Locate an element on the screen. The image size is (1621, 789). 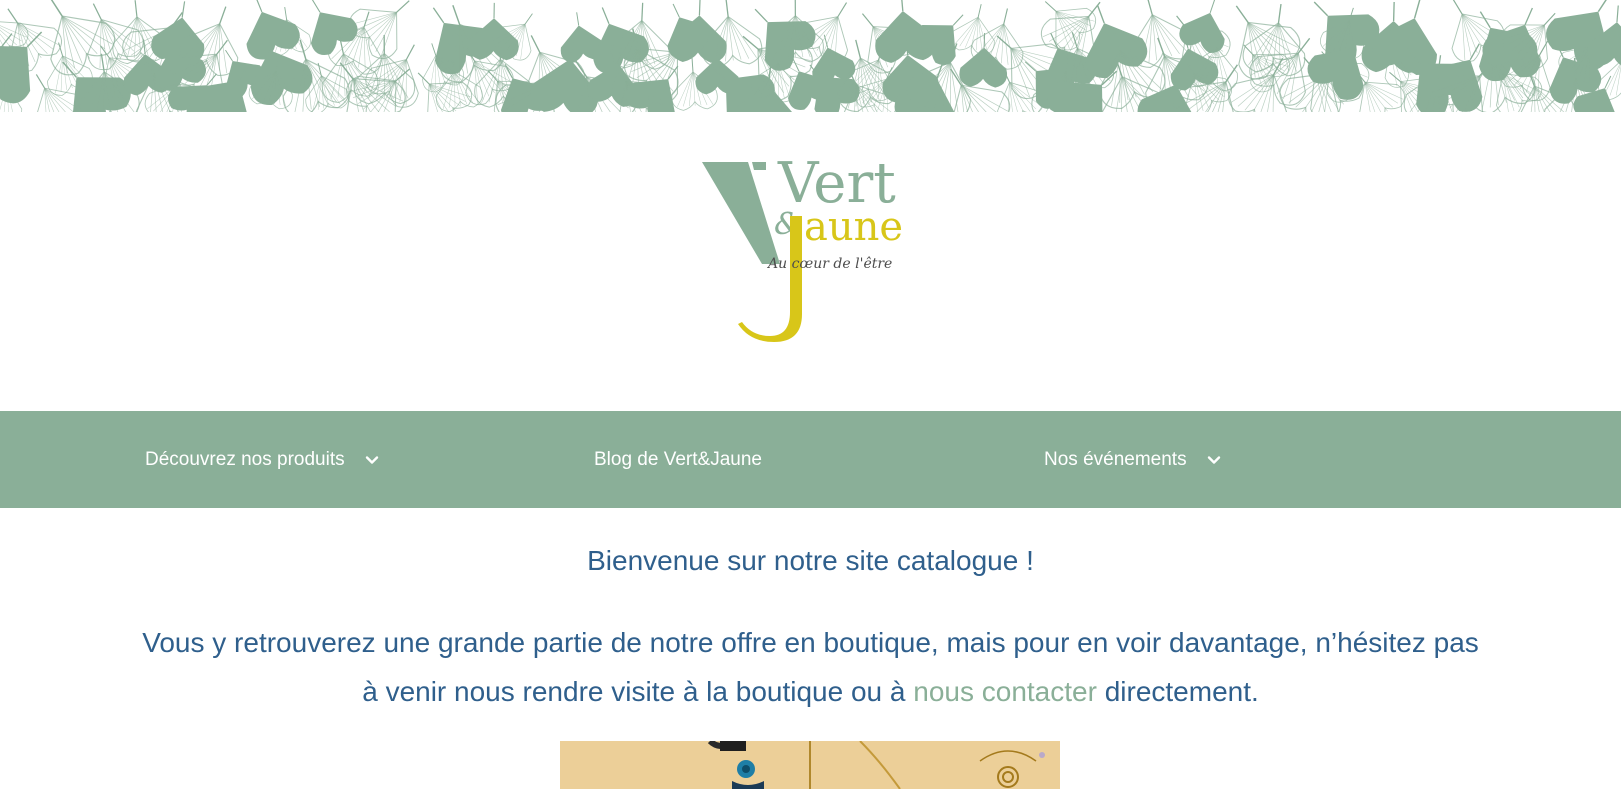
logo-word-aune: aune is located at coordinates (853, 227).